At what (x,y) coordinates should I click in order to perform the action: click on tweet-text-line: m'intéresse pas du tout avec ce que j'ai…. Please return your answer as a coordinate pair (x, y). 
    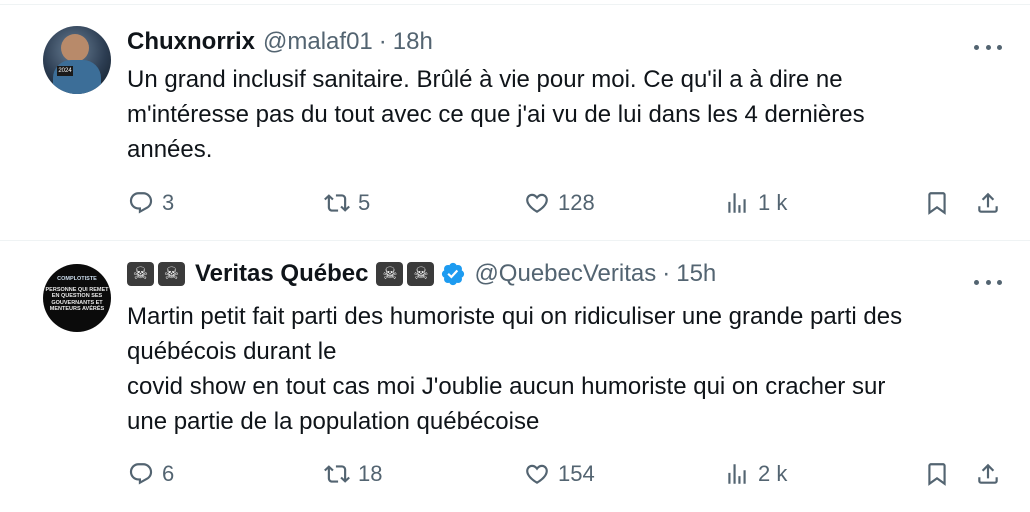
    Looking at the image, I should click on (496, 114).